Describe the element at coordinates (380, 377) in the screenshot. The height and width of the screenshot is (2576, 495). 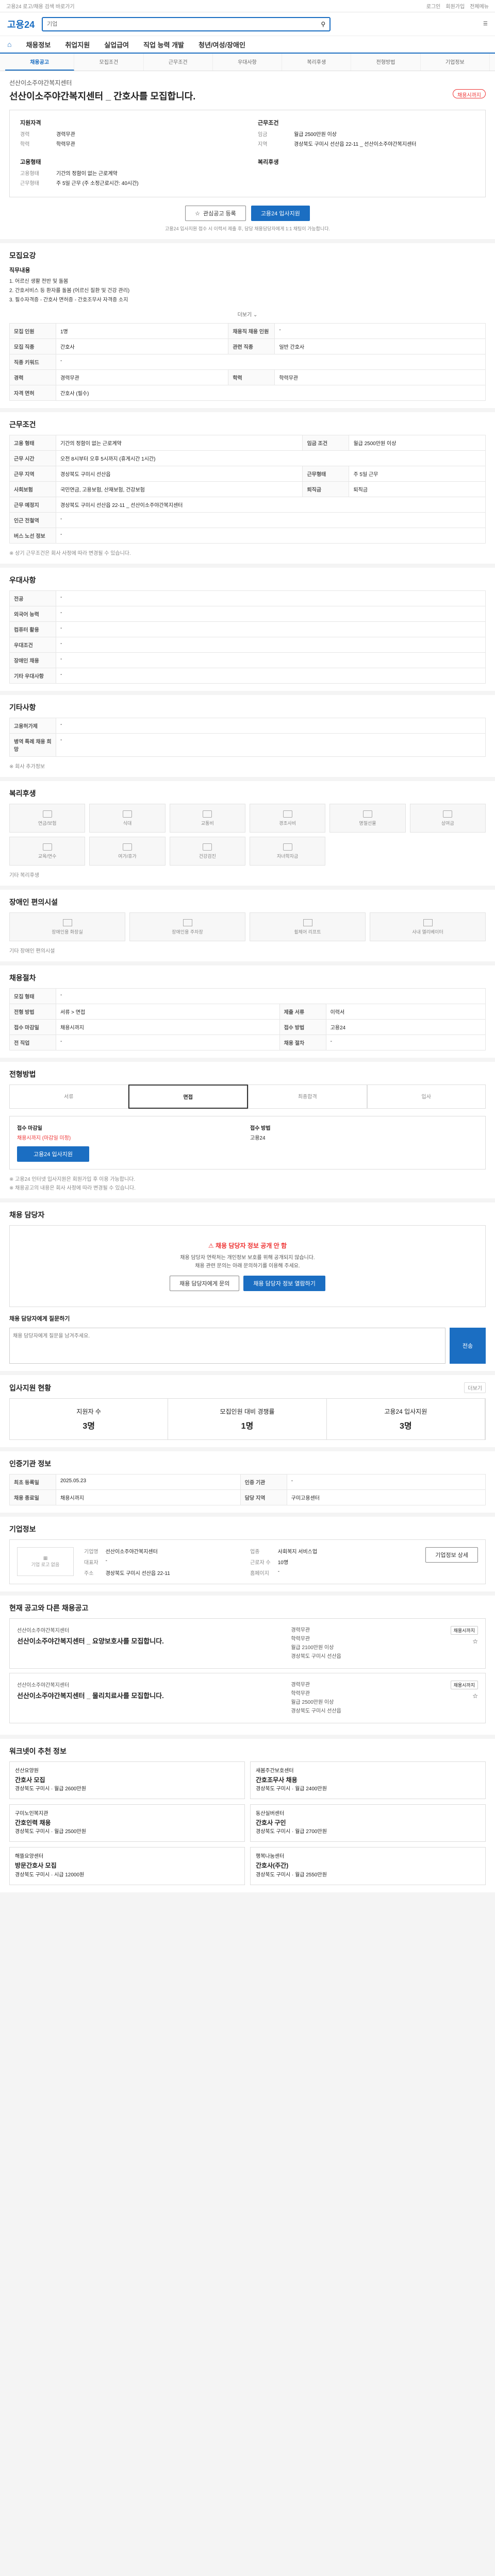
I see `cell-val: 학력무관` at that location.